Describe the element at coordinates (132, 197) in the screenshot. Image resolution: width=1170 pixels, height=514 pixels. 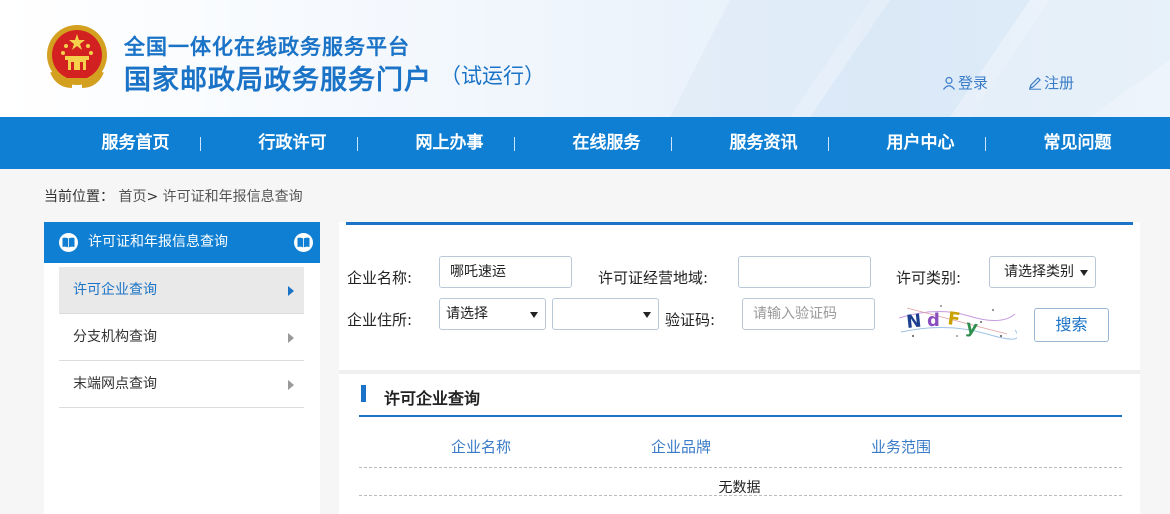
I see `breadcrumb-home-link: 首页` at that location.